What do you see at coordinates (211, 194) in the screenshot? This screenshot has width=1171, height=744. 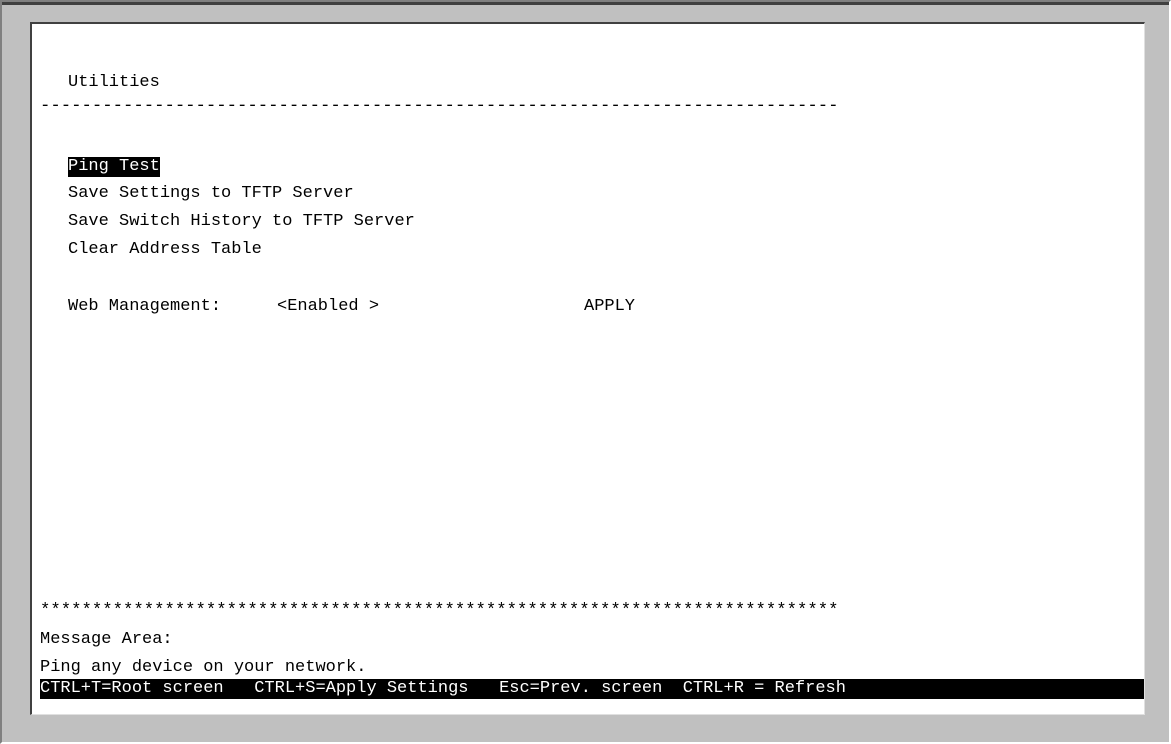 I see `menu-item-save-settings-tftp: Save Settings to TFTP Server` at bounding box center [211, 194].